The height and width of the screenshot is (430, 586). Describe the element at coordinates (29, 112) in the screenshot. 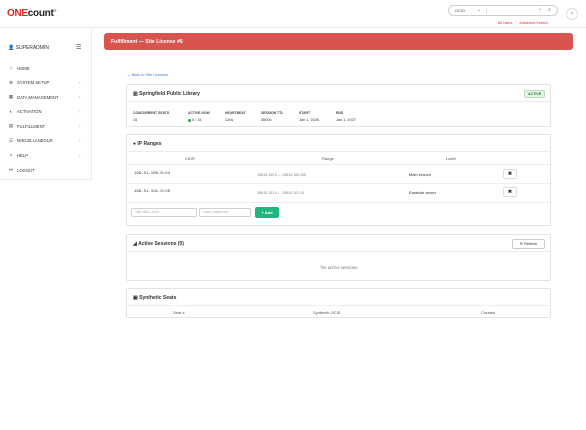

I see `sidebar-item-label: ACTIVATION` at that location.